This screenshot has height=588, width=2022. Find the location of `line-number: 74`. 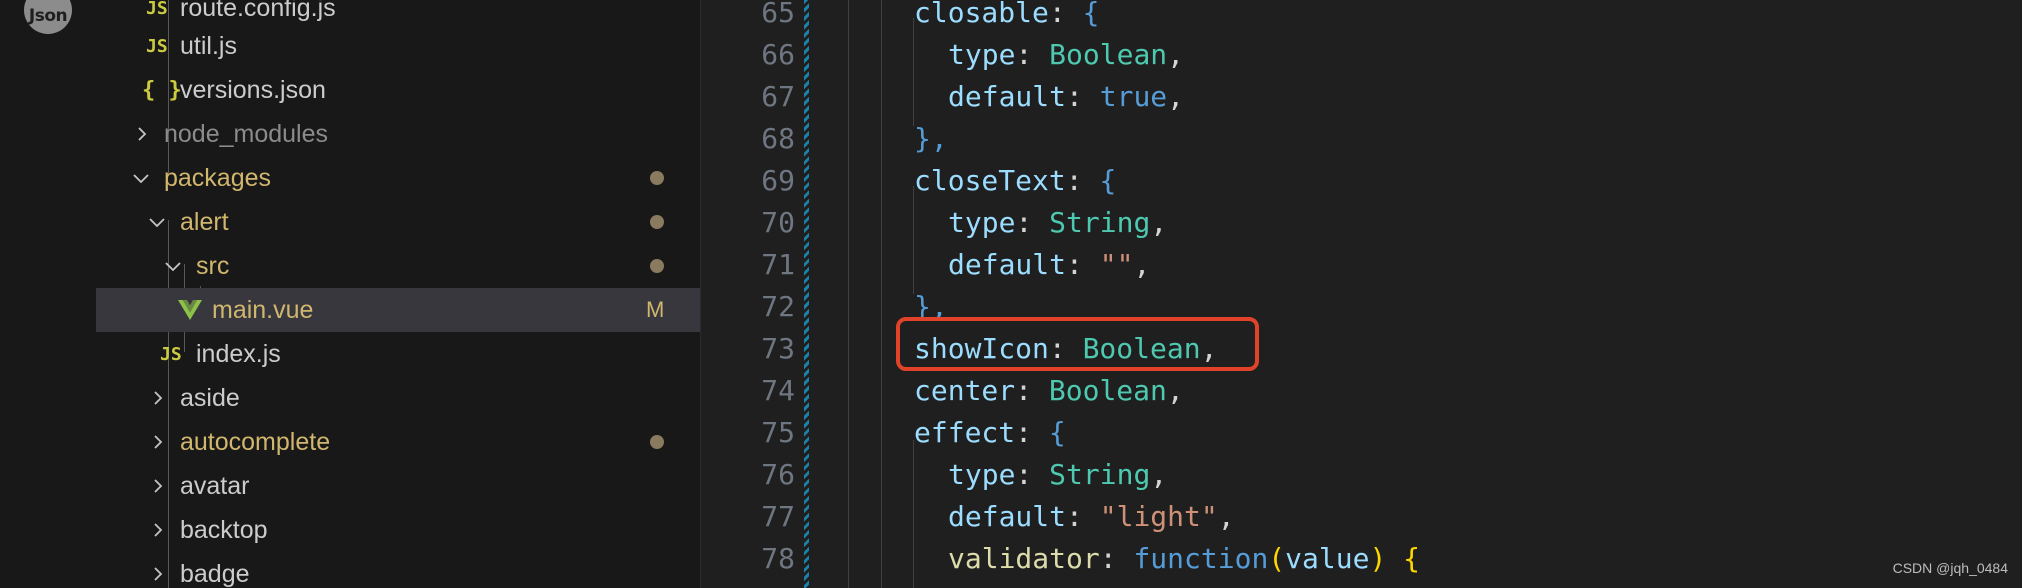

line-number: 74 is located at coordinates (778, 390).